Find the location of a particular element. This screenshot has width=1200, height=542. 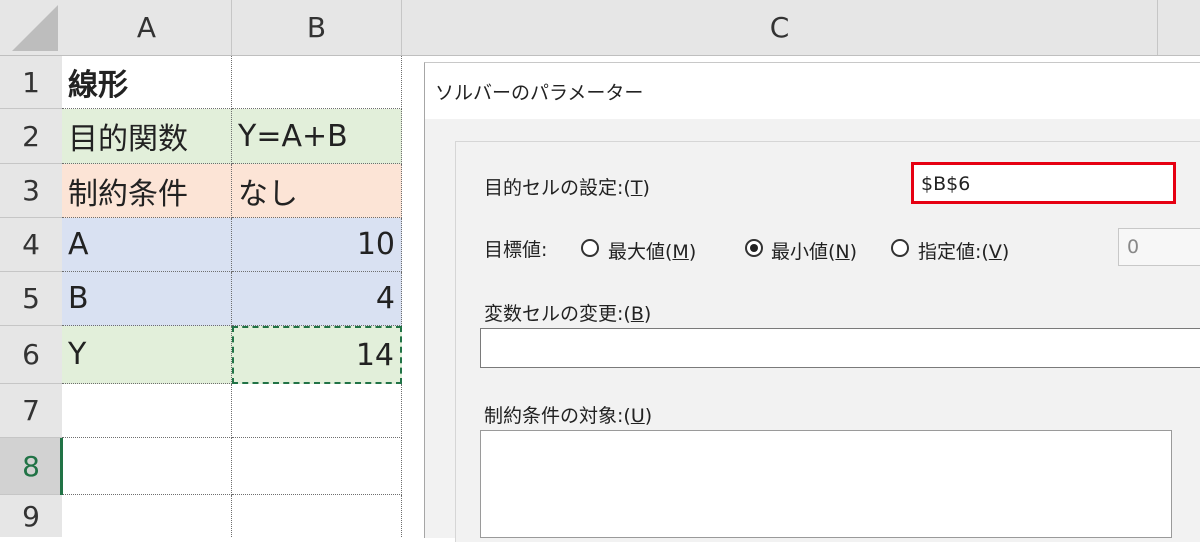

variables-input is located at coordinates (840, 348).